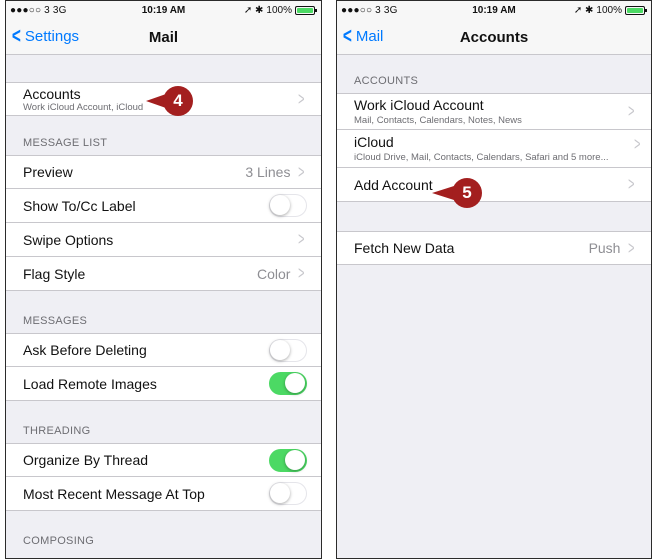 This screenshot has width=656, height=559. What do you see at coordinates (55, 321) in the screenshot?
I see `section-header-messages: MESSAGES` at bounding box center [55, 321].